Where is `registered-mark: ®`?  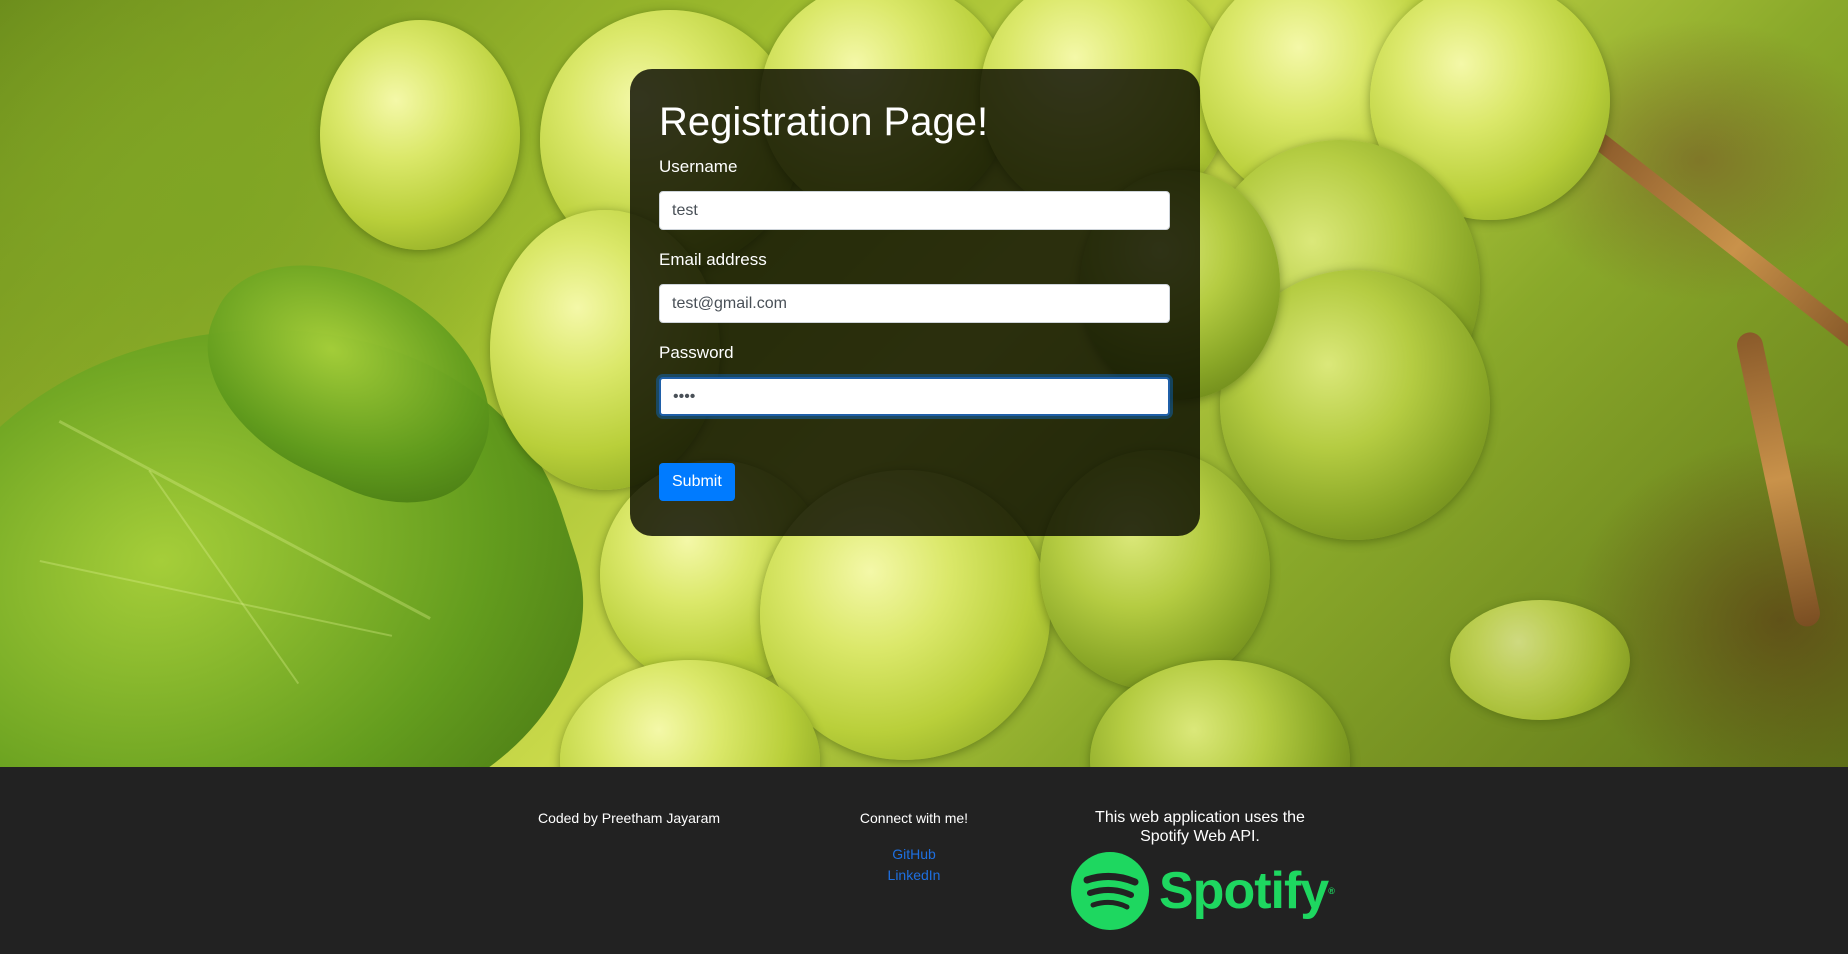
registered-mark: ® is located at coordinates (1331, 891).